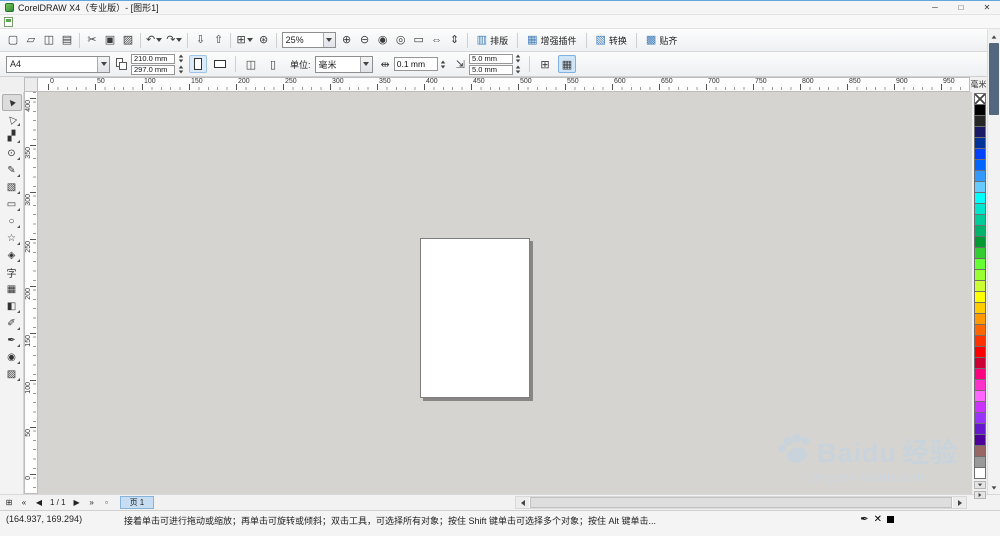 The height and width of the screenshot is (536, 1000). I want to click on paper-width-input, so click(153, 58).